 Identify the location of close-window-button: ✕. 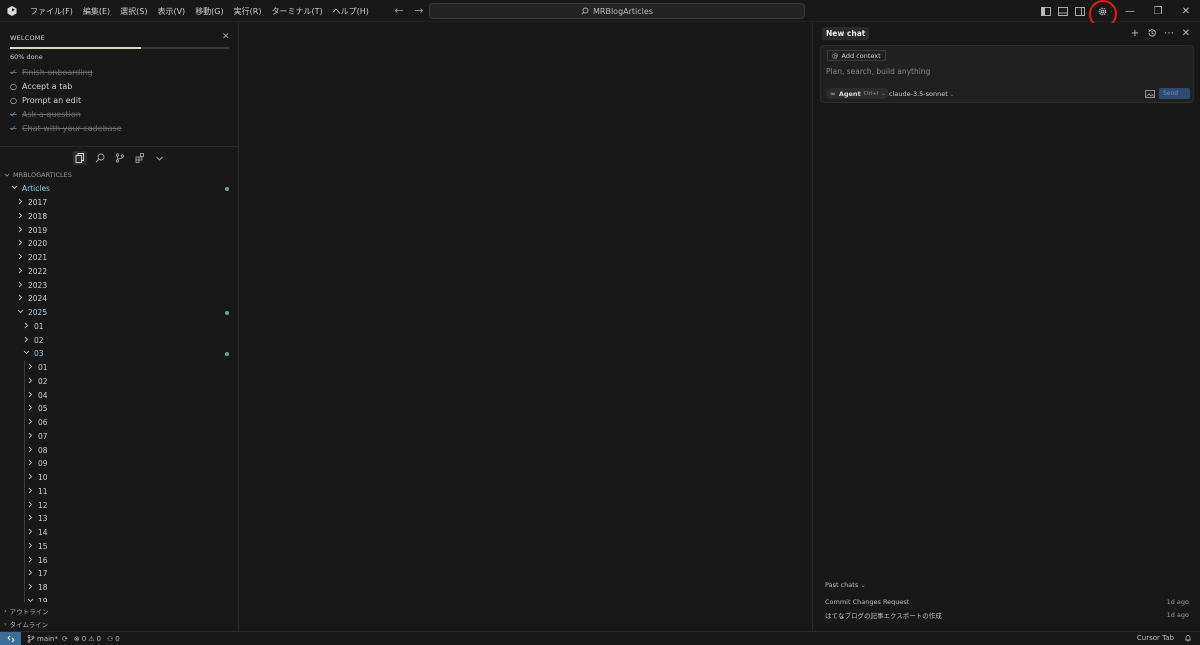
(1186, 11).